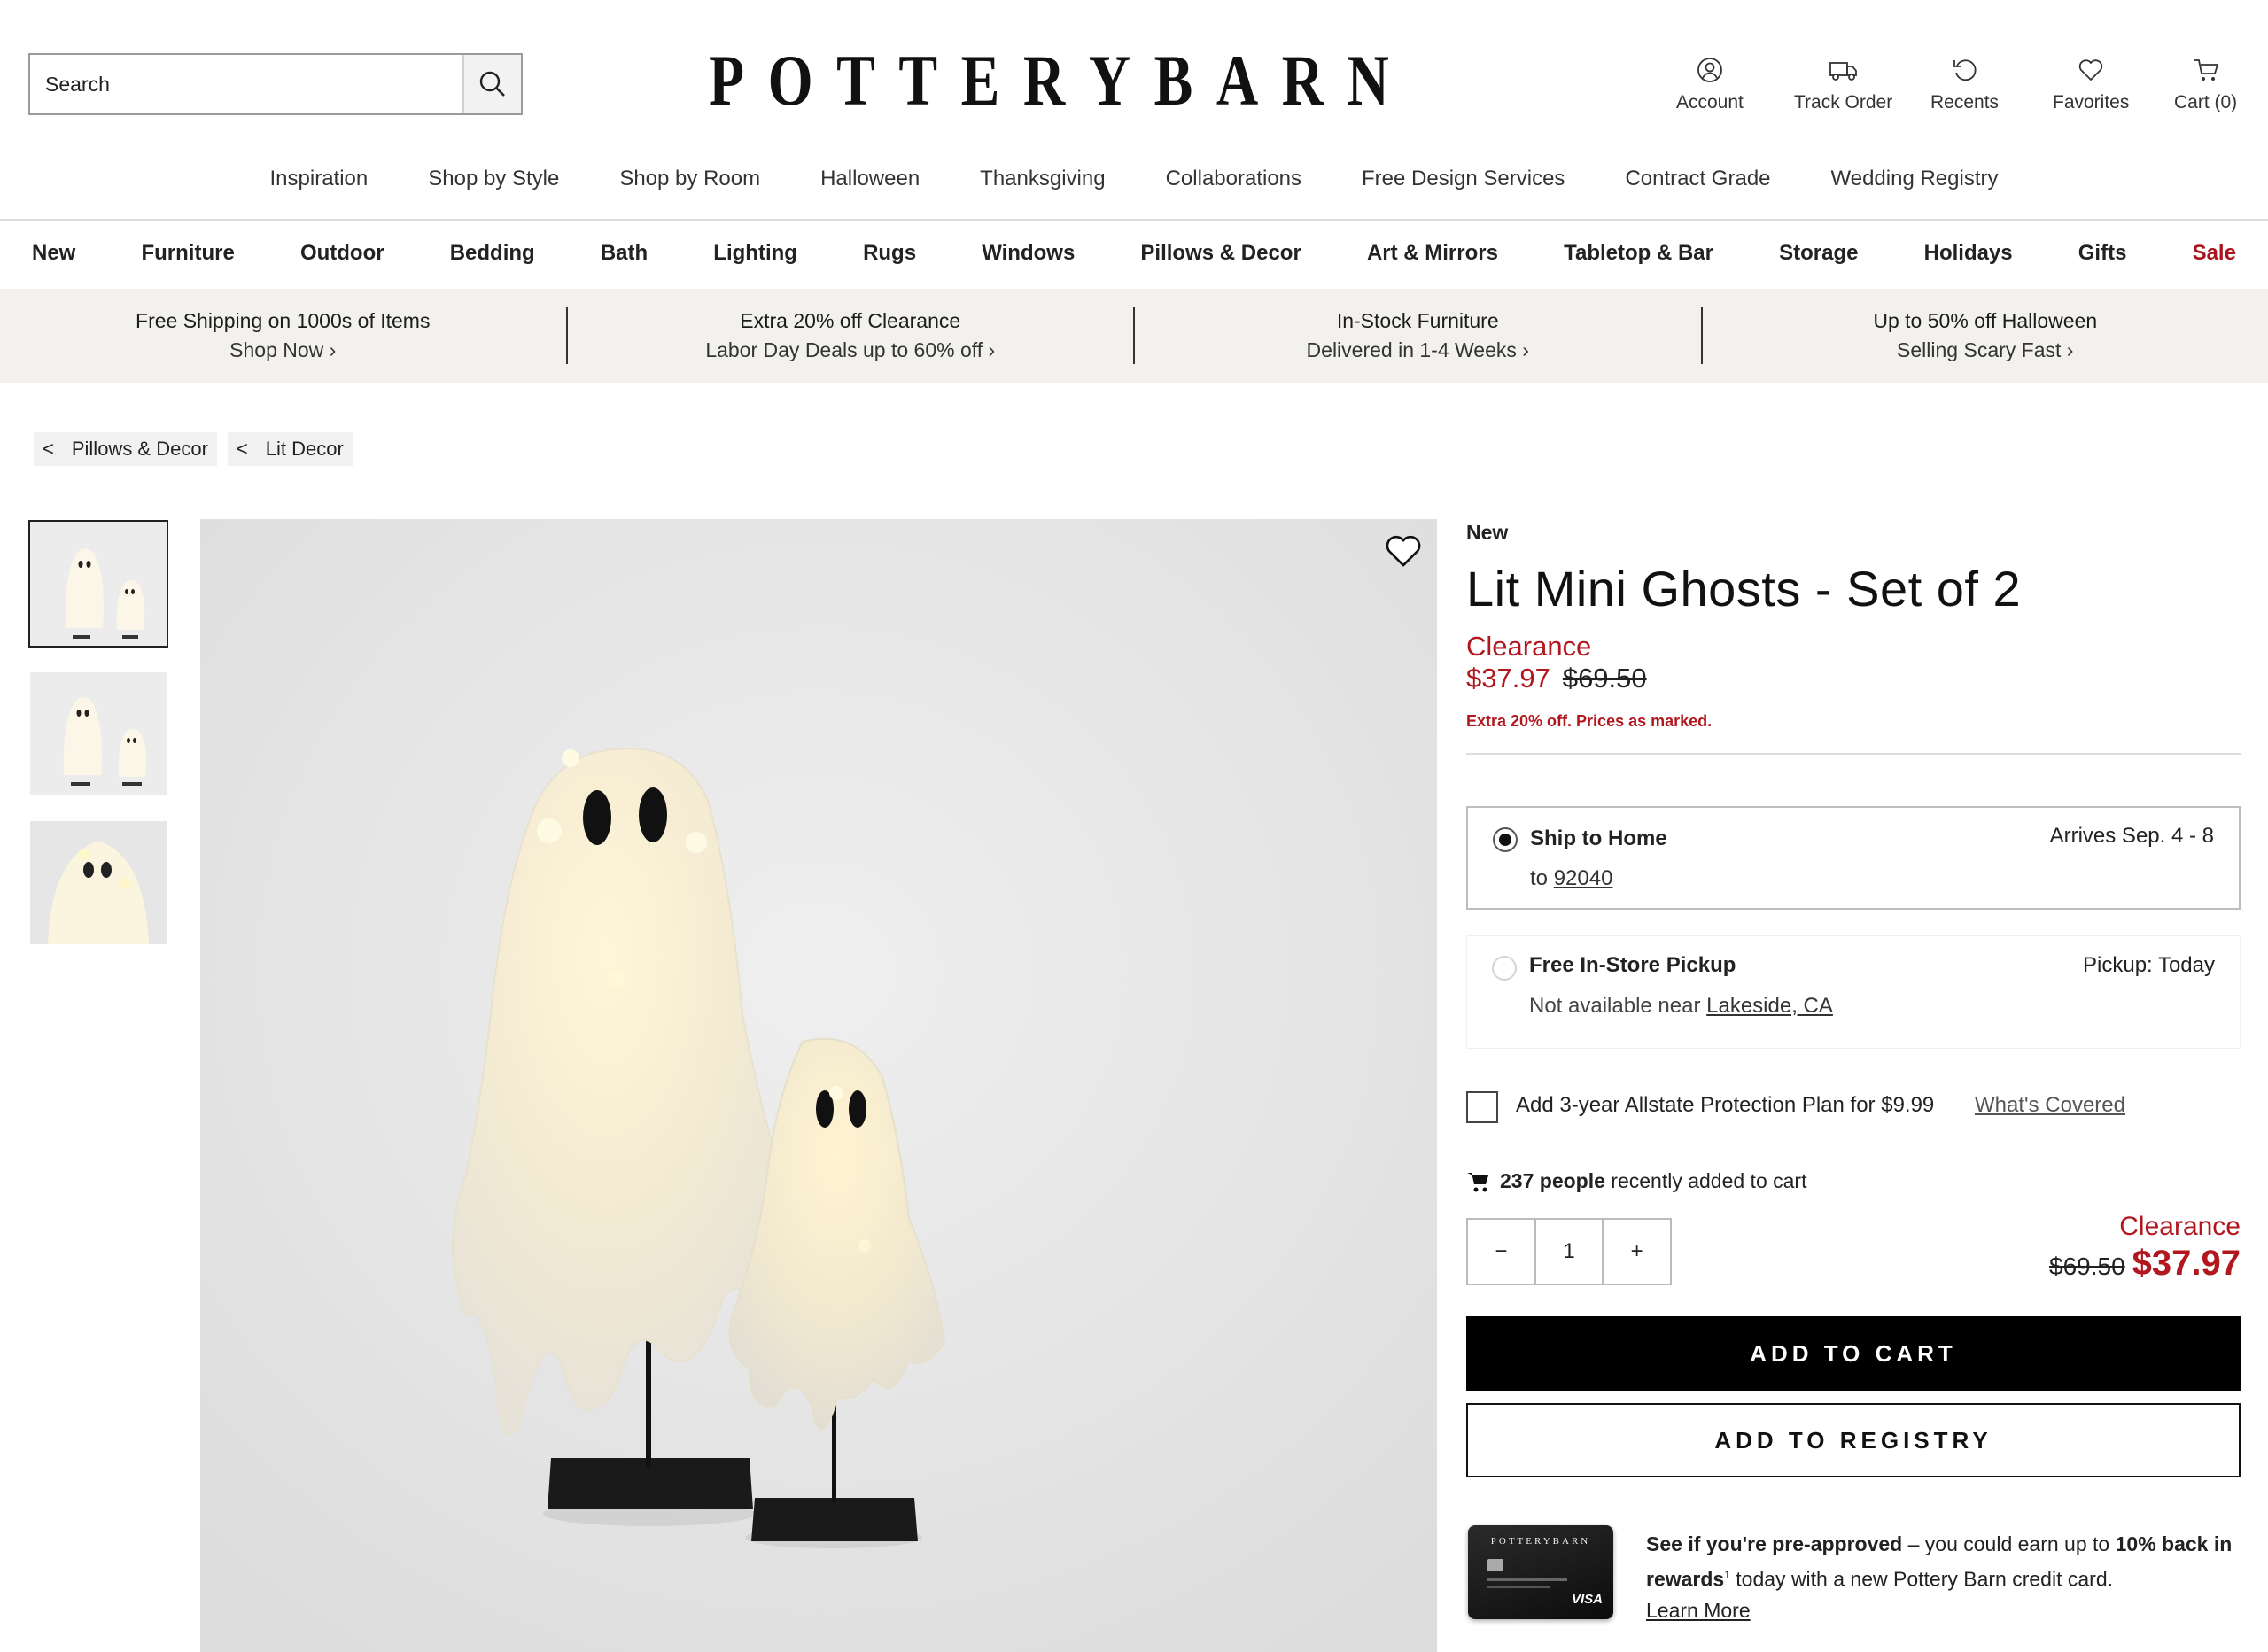  What do you see at coordinates (918, 80) in the screenshot?
I see `logo-letter: T` at bounding box center [918, 80].